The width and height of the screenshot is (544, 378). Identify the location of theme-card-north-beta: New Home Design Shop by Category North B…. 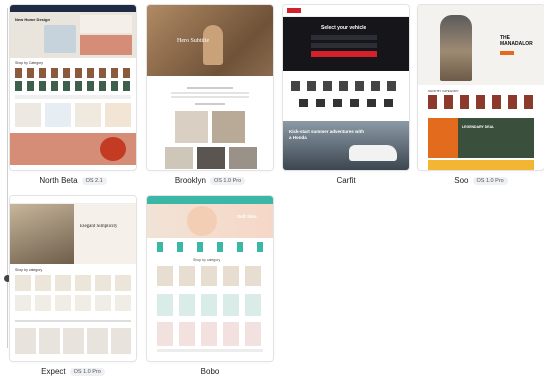
(73, 95).